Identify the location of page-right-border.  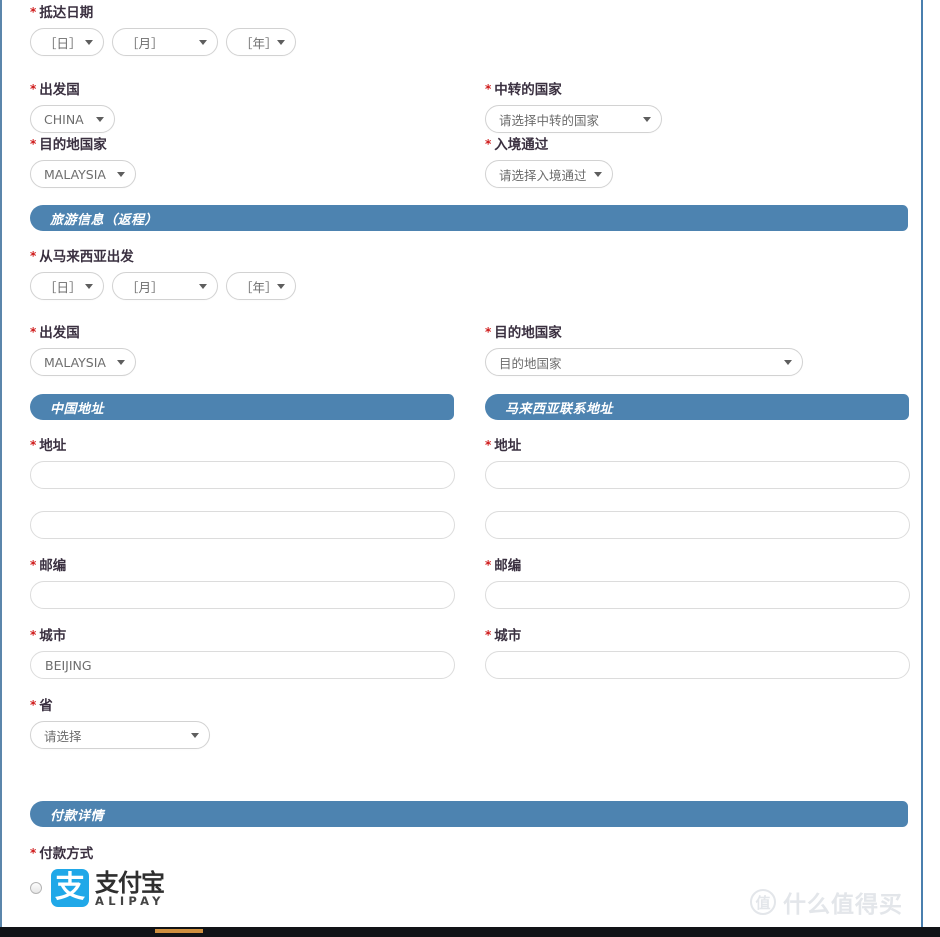
(922, 463).